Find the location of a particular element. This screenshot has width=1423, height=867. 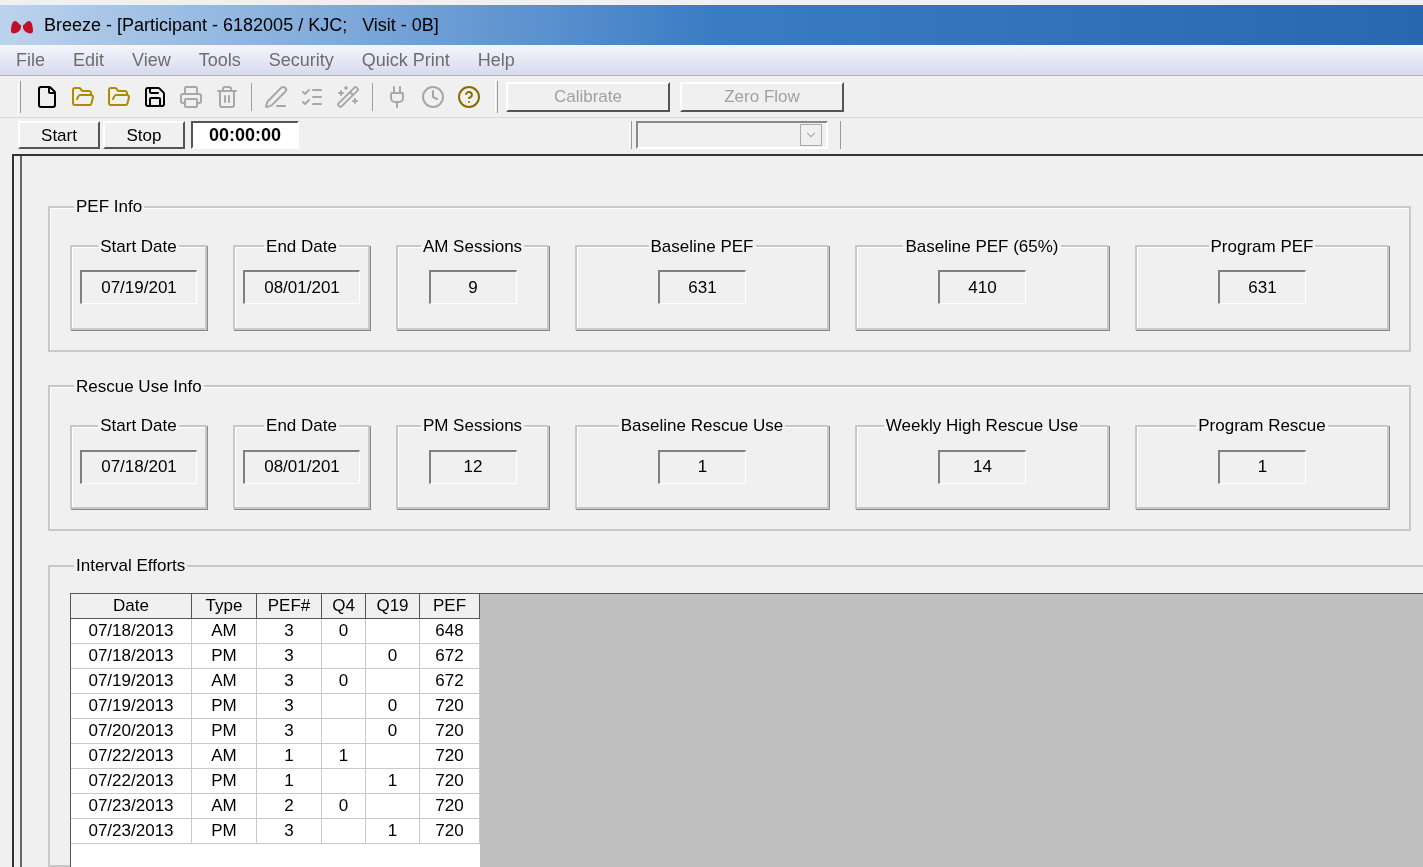

column-header: PEF is located at coordinates (450, 606).